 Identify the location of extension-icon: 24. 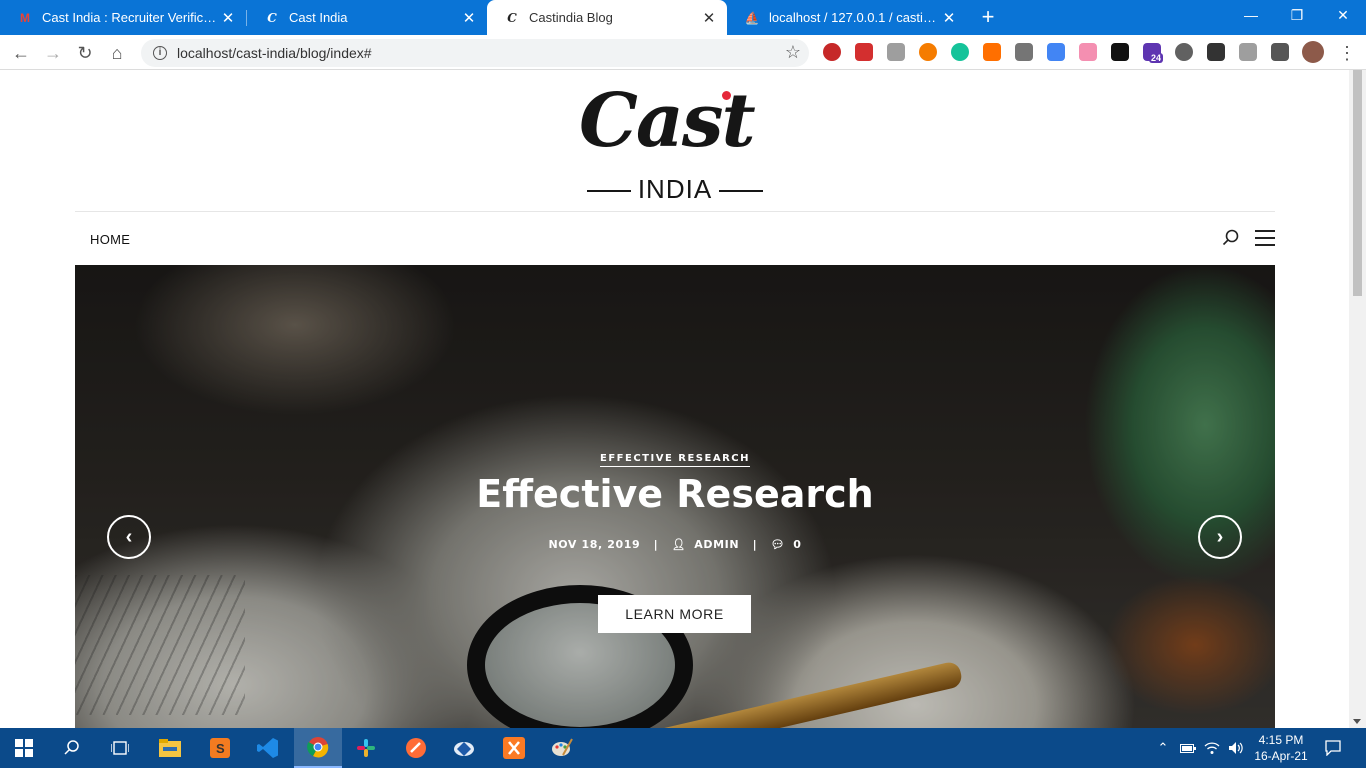
(1153, 53).